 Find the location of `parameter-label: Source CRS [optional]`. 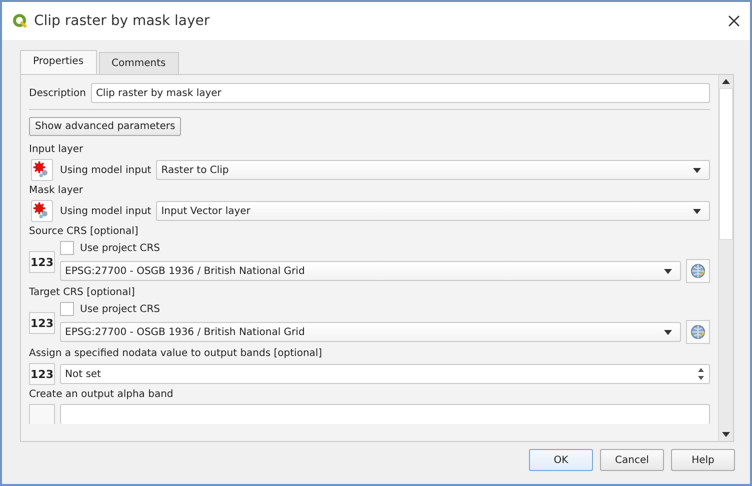

parameter-label: Source CRS [optional] is located at coordinates (84, 231).